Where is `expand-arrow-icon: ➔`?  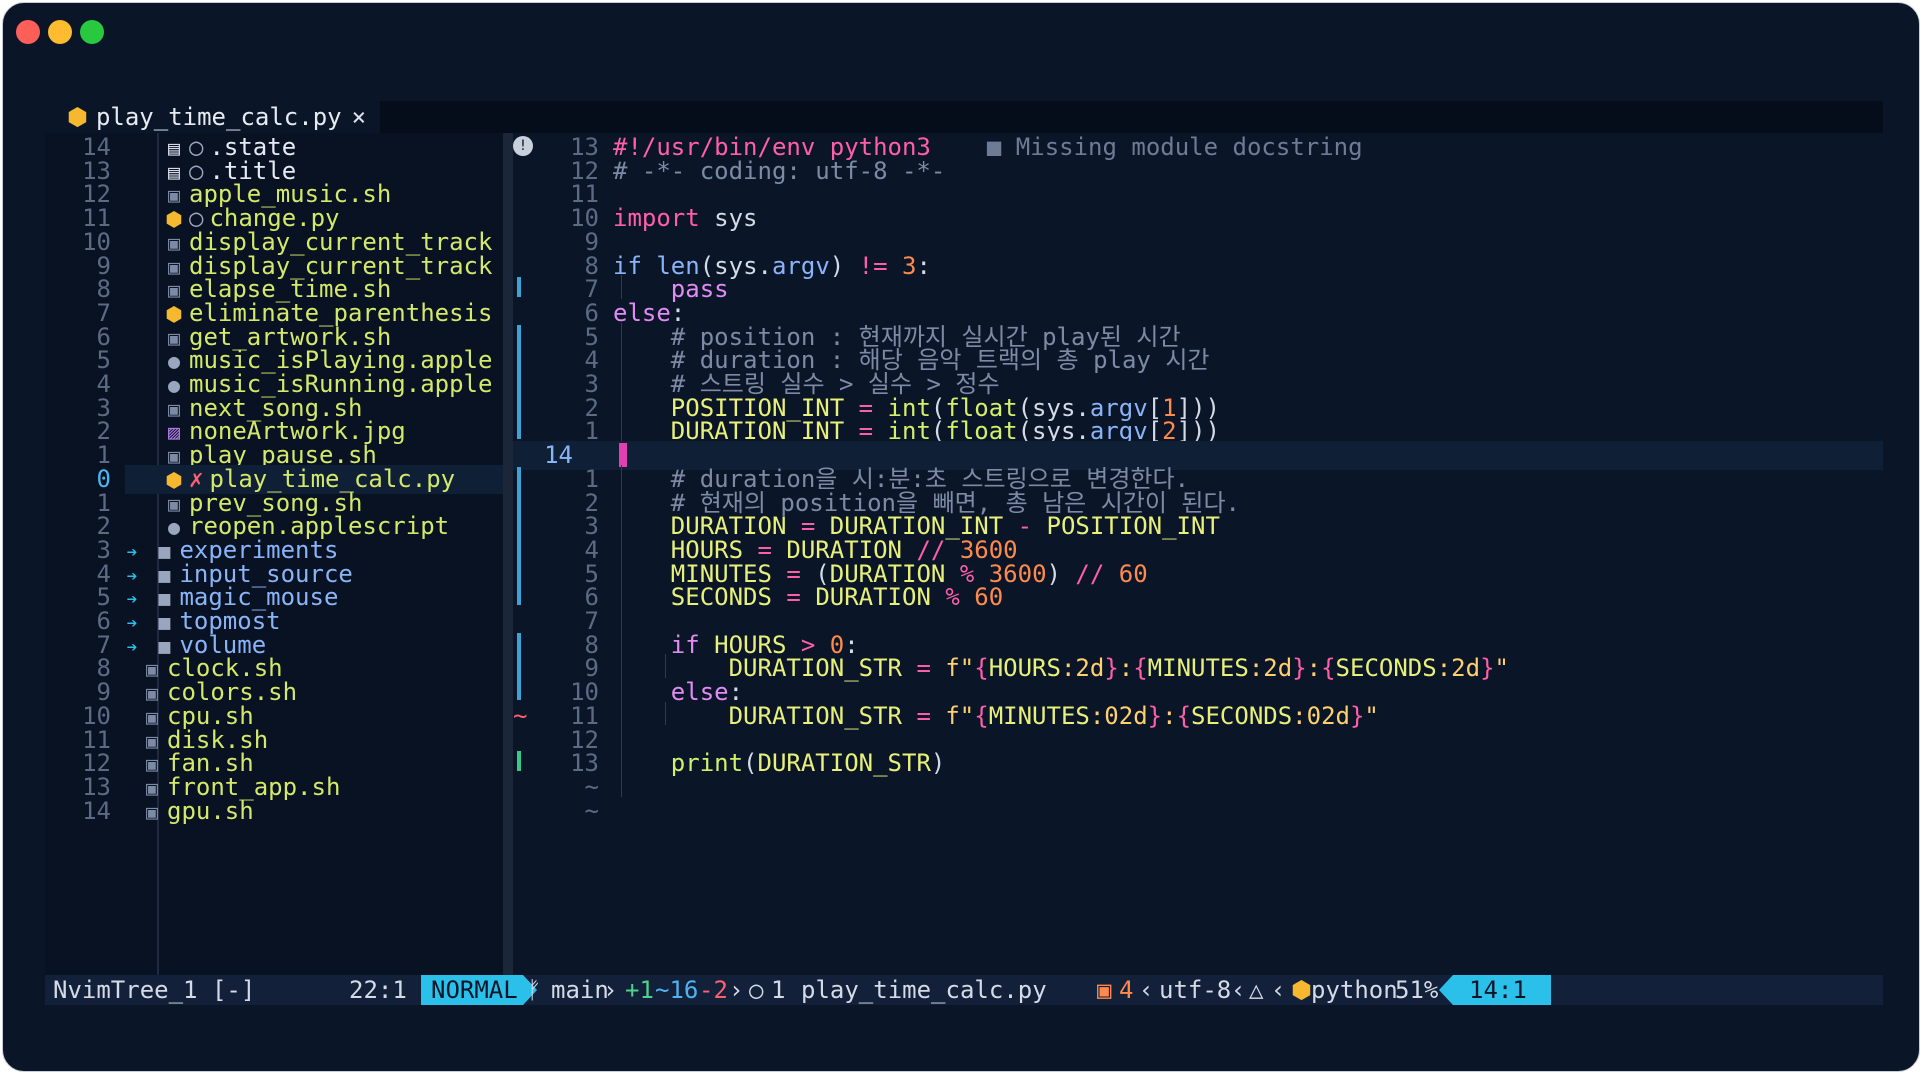
expand-arrow-icon: ➔ is located at coordinates (132, 647).